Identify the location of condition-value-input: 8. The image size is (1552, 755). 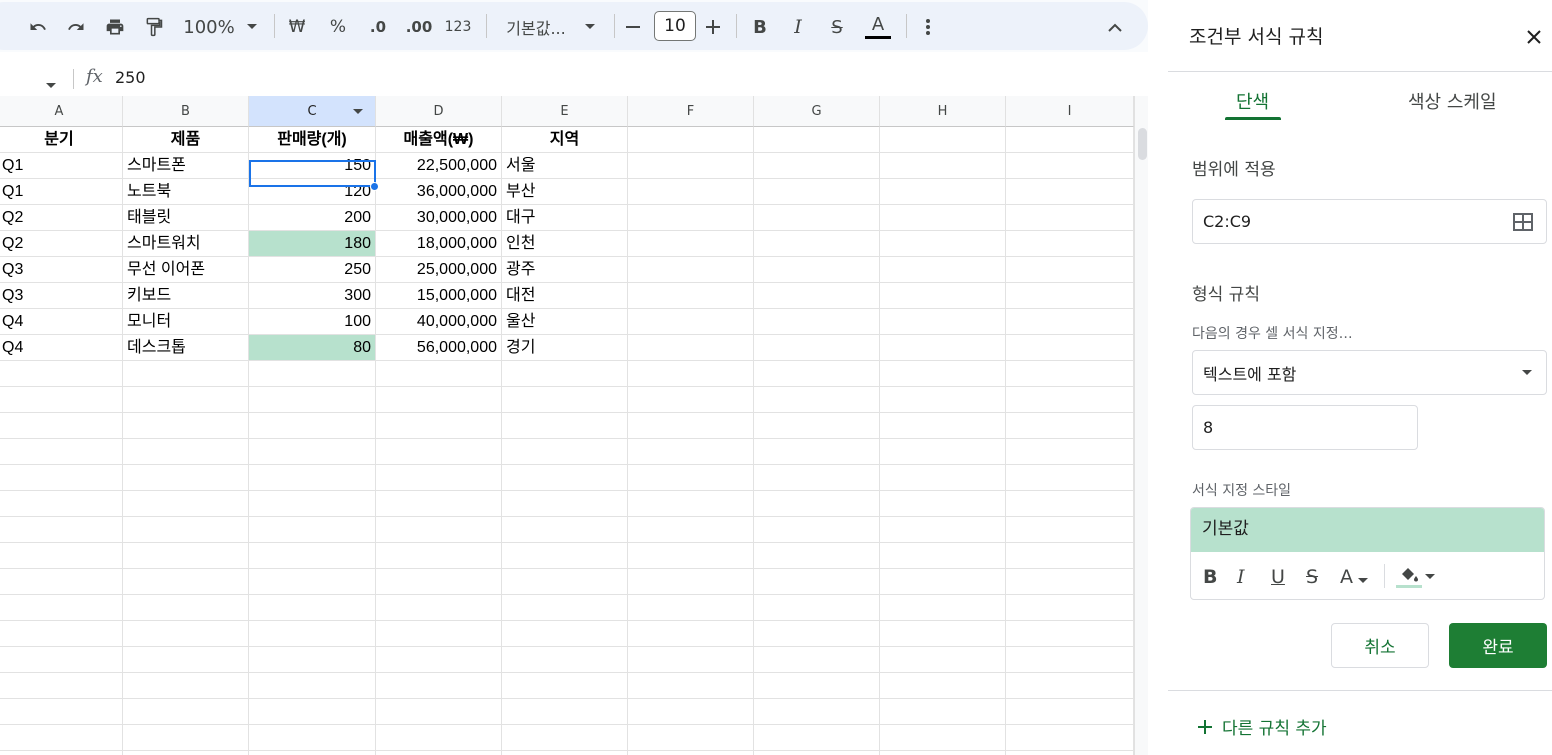
(1305, 427).